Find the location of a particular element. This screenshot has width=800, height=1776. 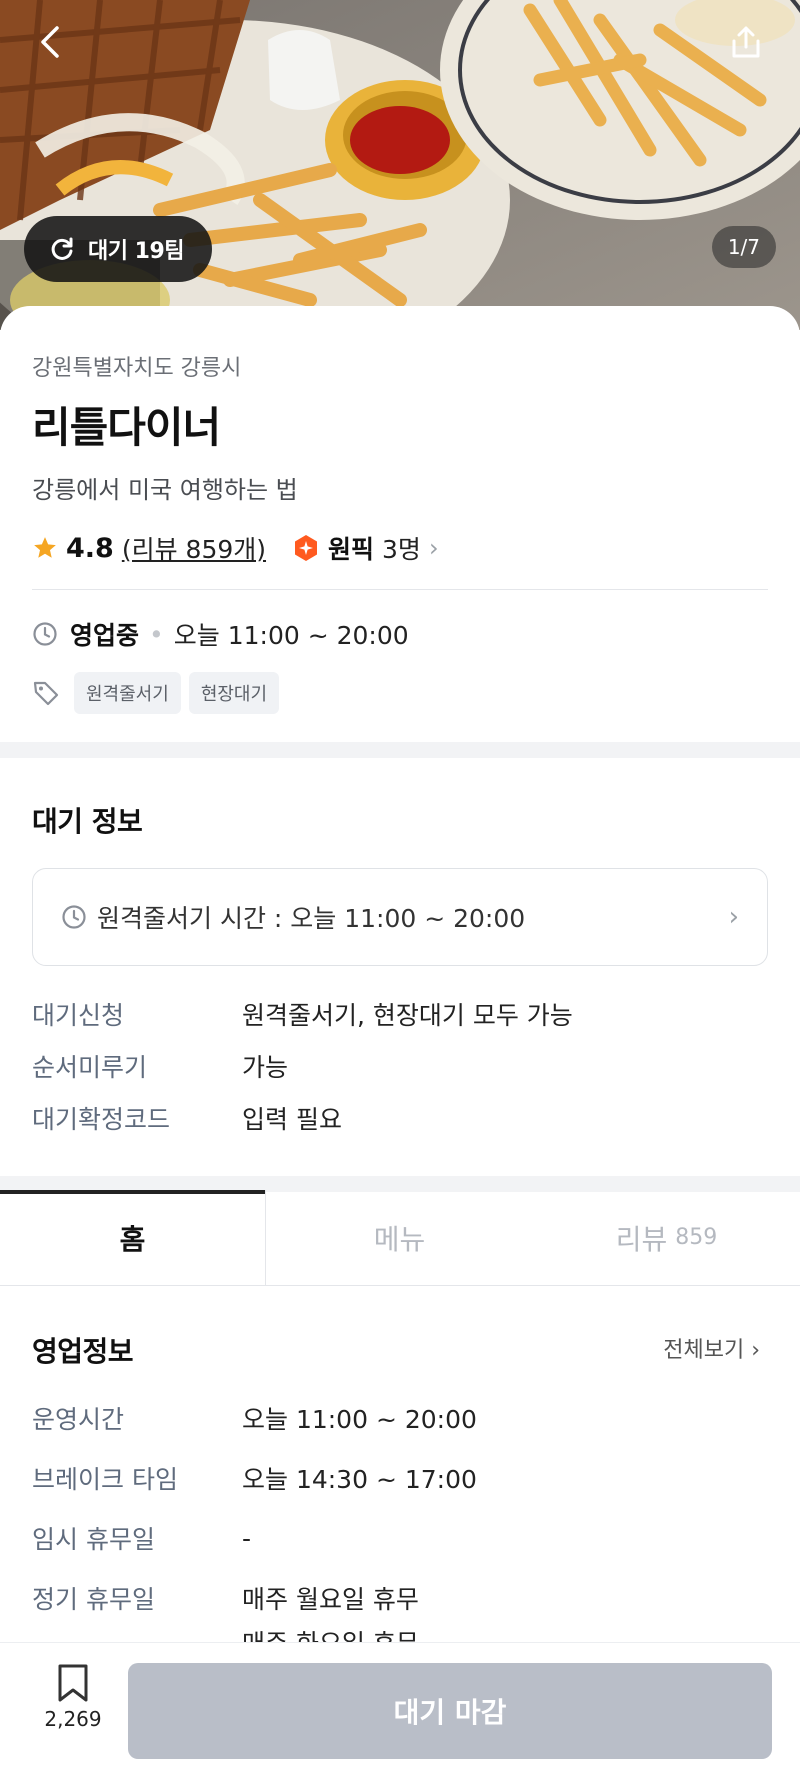

star-icon is located at coordinates (45, 547).